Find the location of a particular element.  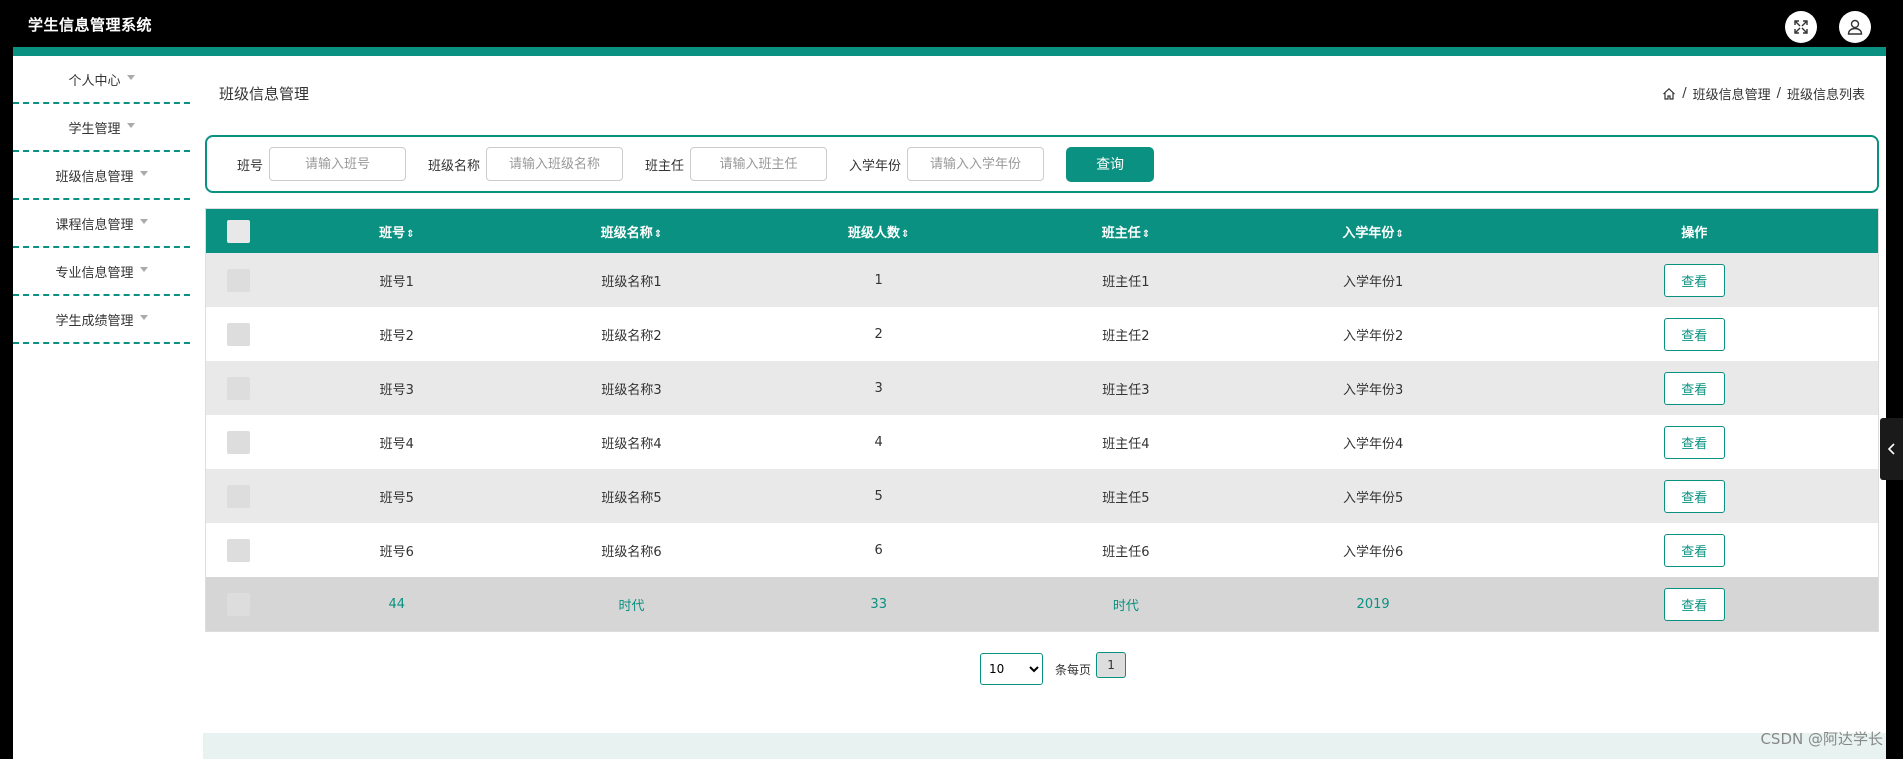

home-icon is located at coordinates (1669, 94).